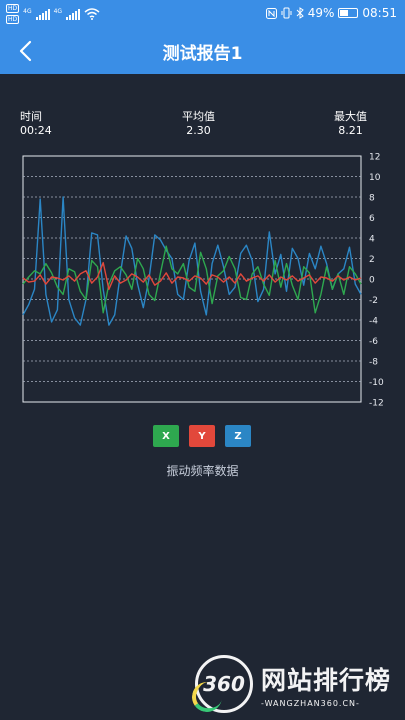 The height and width of the screenshot is (720, 405). I want to click on battery-icon, so click(348, 13).